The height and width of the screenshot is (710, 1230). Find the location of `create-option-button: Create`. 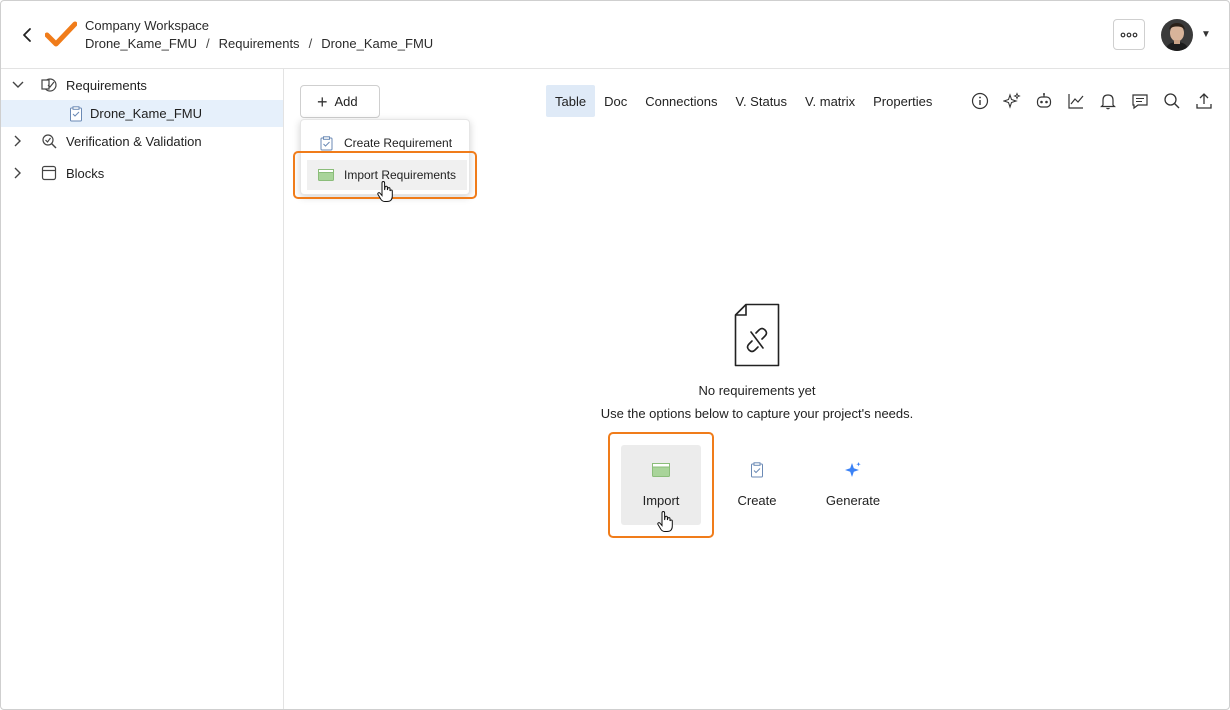

create-option-button: Create is located at coordinates (757, 485).